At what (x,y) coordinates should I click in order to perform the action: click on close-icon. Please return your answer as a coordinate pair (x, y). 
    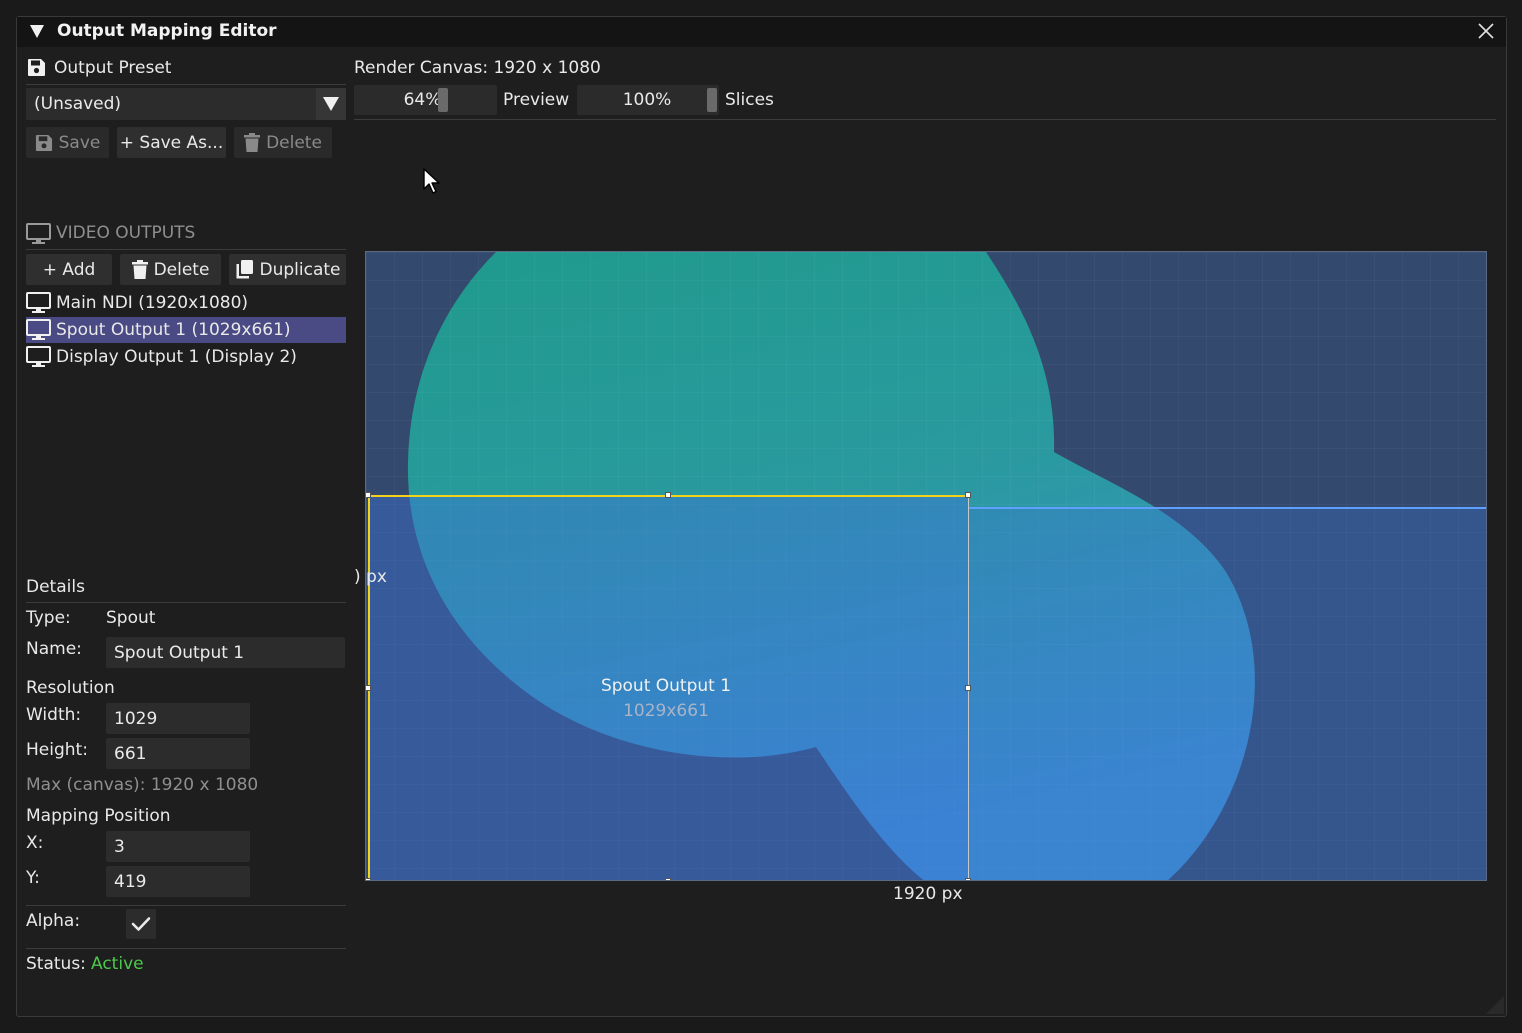
    Looking at the image, I should click on (1486, 31).